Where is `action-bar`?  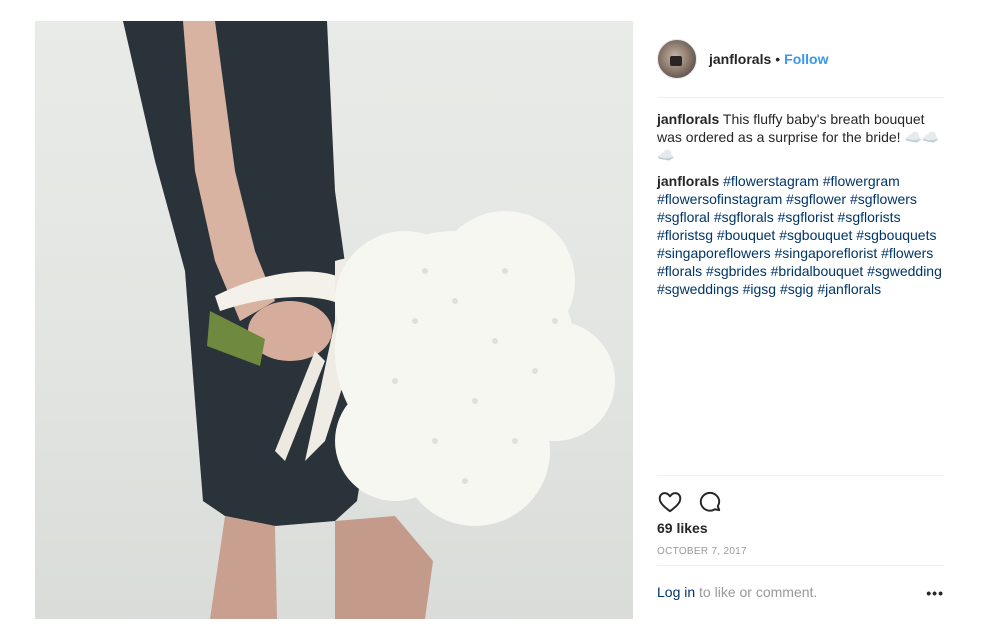 action-bar is located at coordinates (697, 502).